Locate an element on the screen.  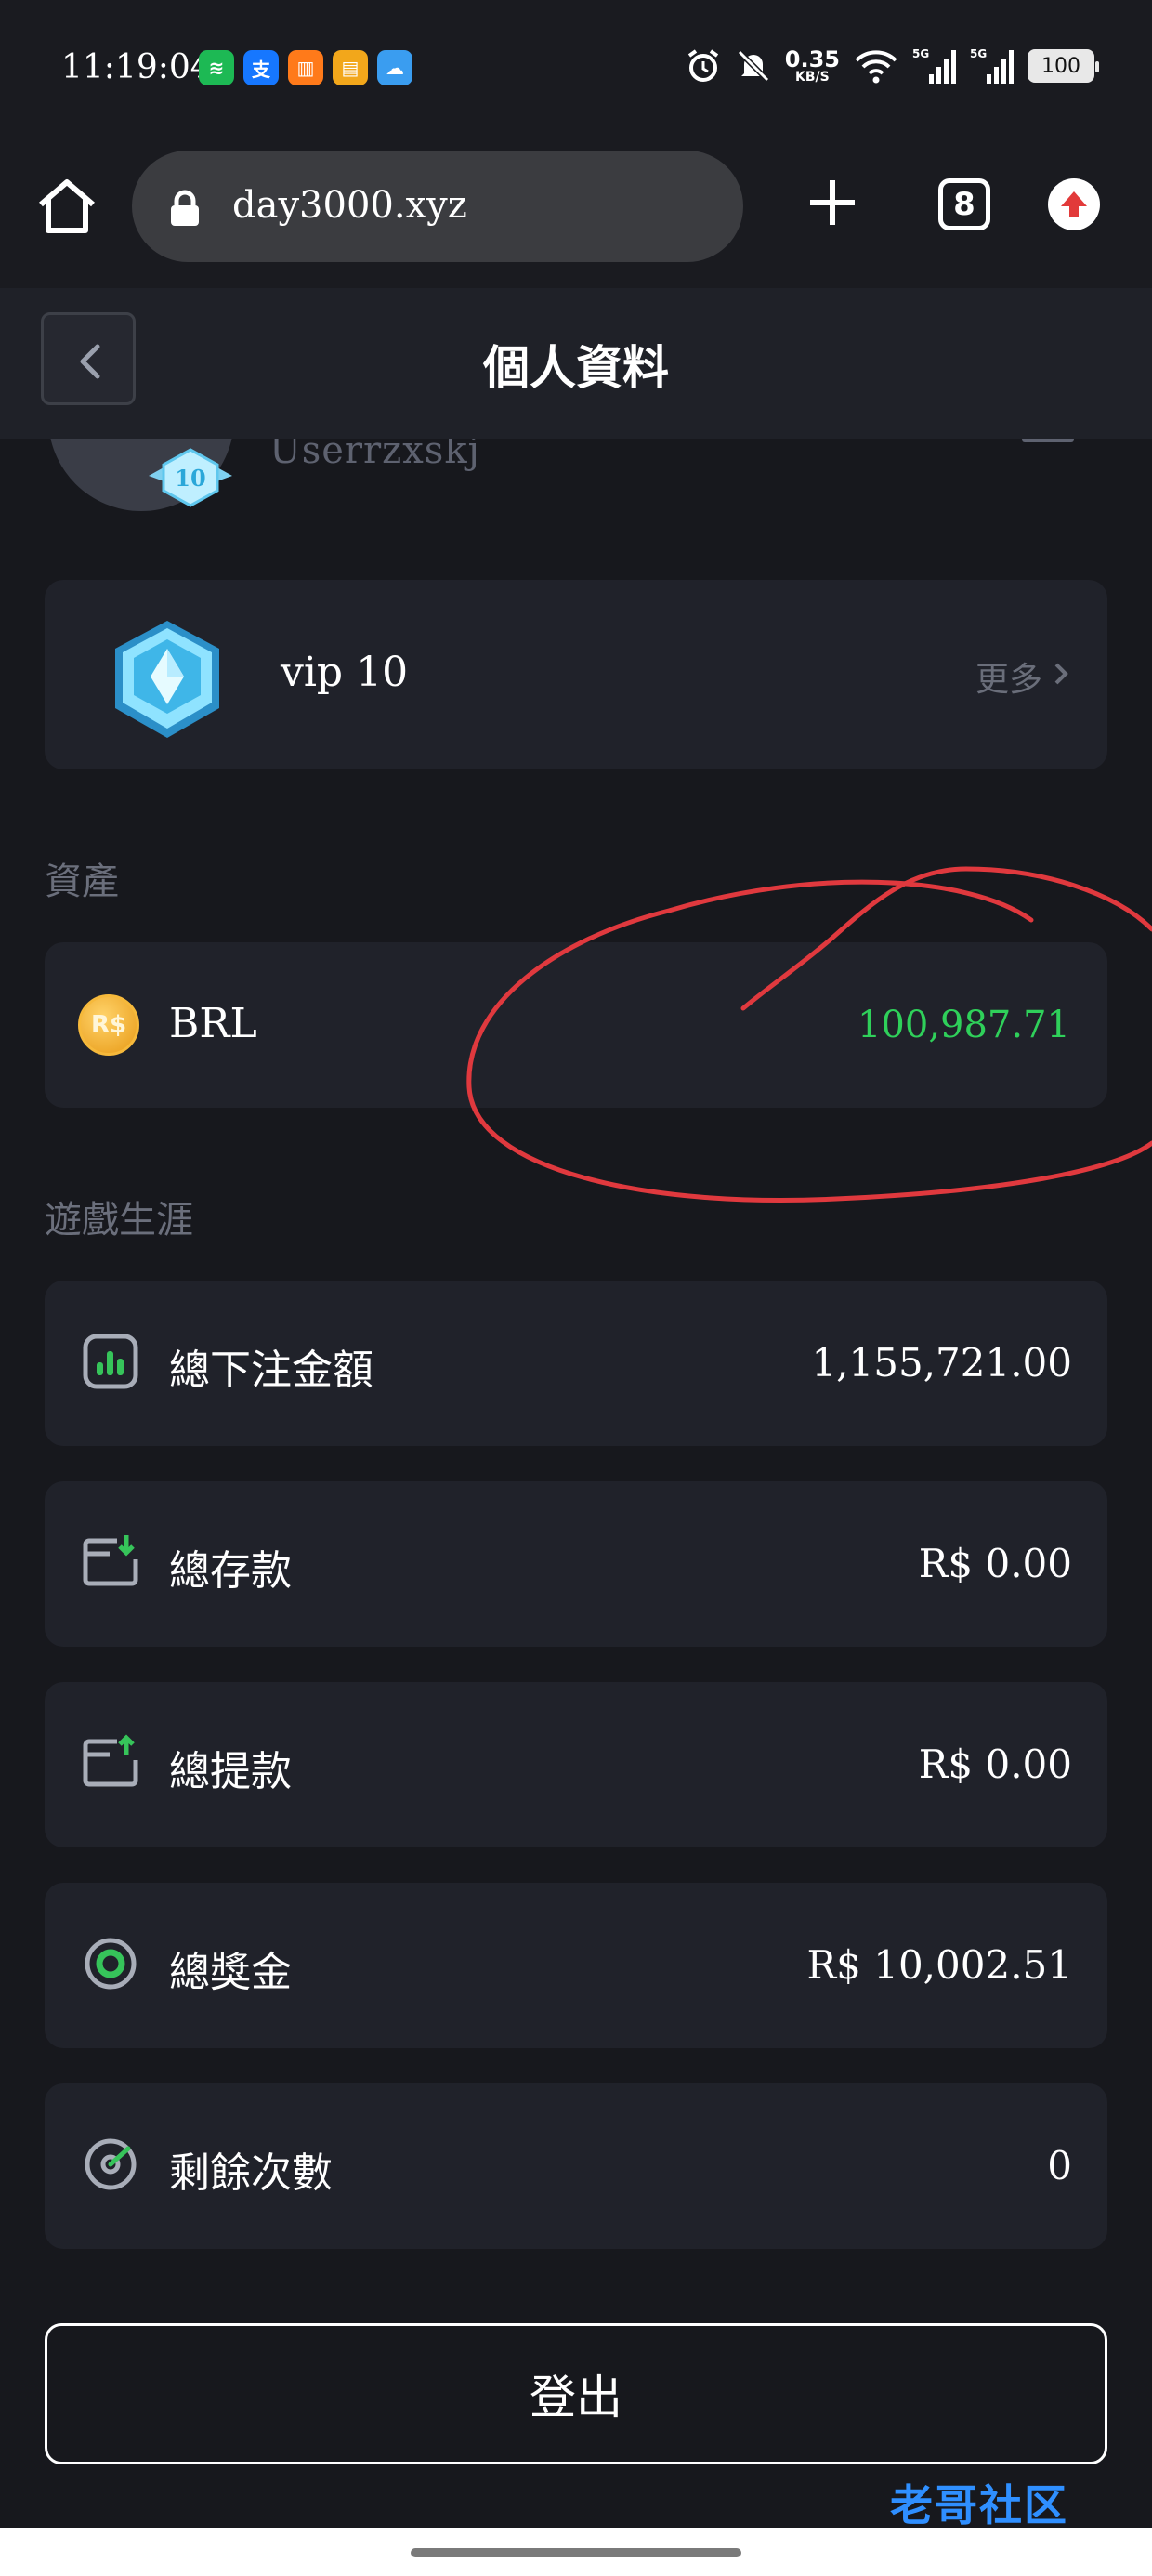
update-button is located at coordinates (1074, 204).